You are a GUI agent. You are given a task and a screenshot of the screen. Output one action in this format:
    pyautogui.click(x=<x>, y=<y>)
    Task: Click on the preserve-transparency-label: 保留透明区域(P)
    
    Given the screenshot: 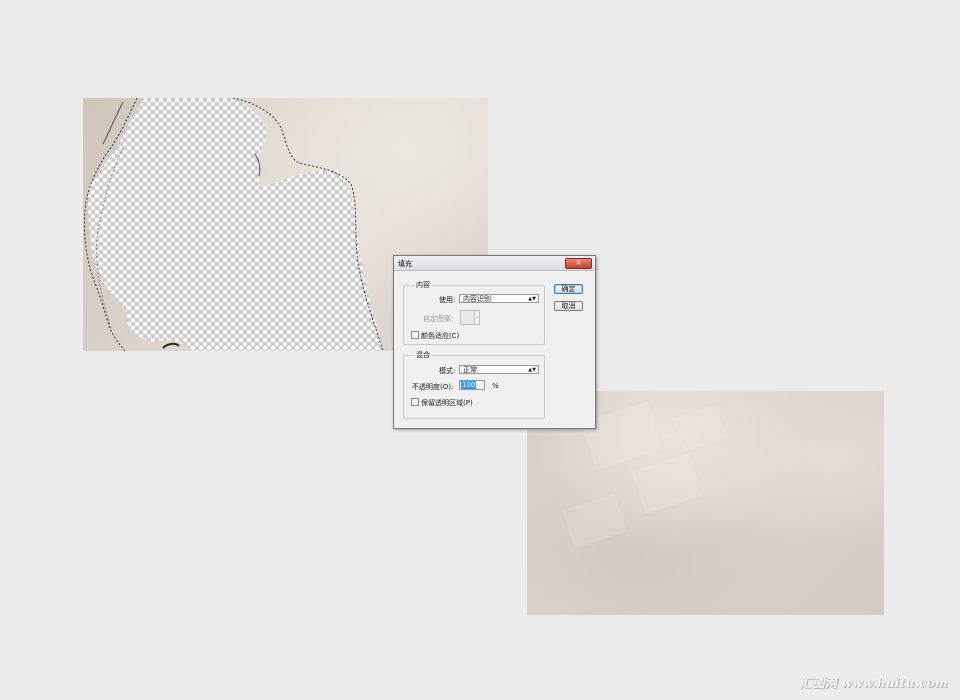 What is the action you would take?
    pyautogui.click(x=447, y=403)
    